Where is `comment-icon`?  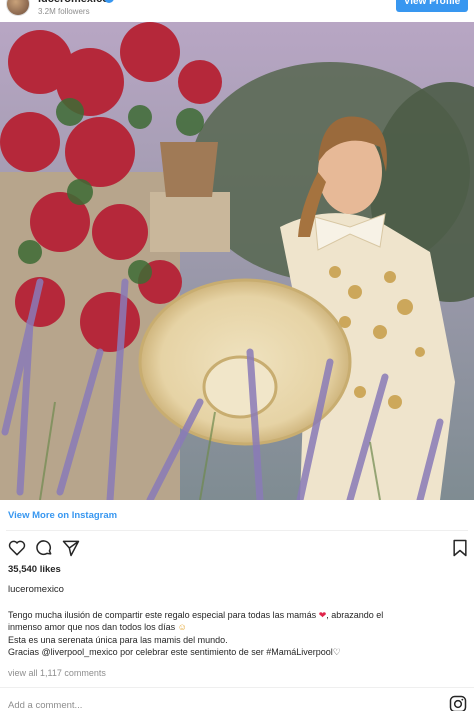
comment-icon is located at coordinates (44, 548).